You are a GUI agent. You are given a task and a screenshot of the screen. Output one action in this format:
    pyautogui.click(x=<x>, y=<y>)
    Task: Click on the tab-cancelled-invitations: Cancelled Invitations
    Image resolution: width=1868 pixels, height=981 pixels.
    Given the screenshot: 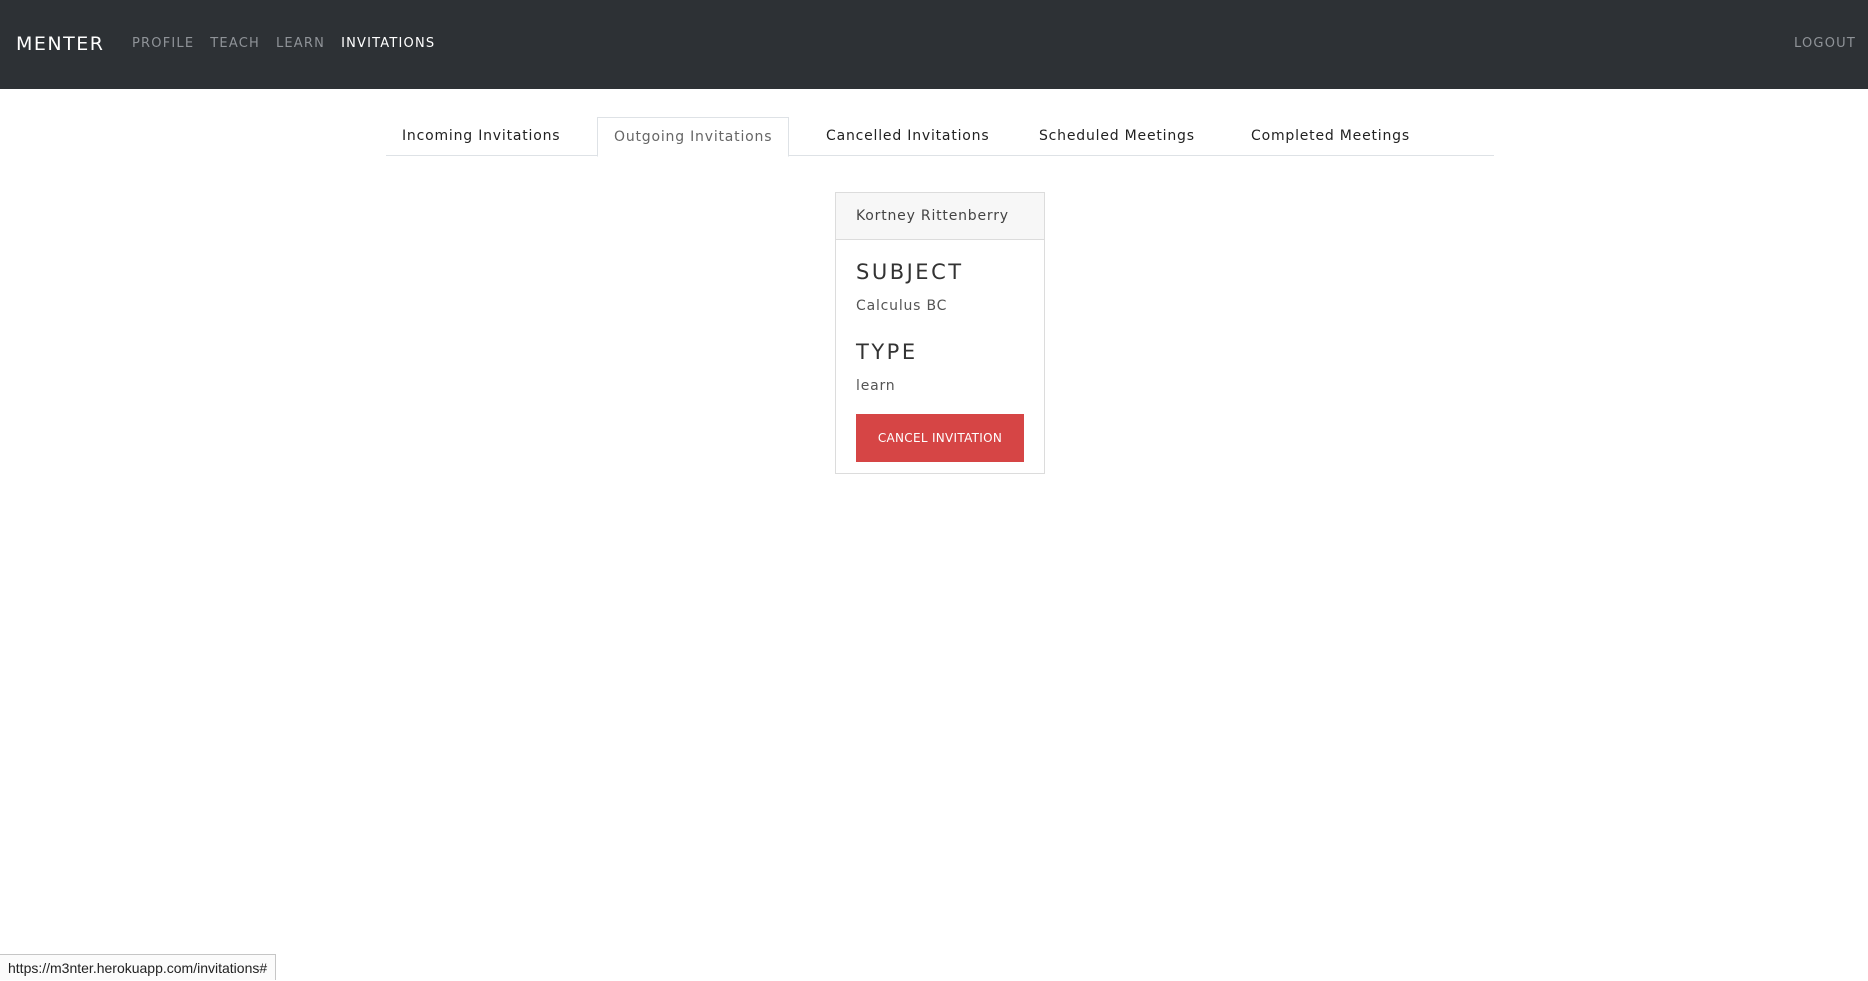 What is the action you would take?
    pyautogui.click(x=907, y=136)
    